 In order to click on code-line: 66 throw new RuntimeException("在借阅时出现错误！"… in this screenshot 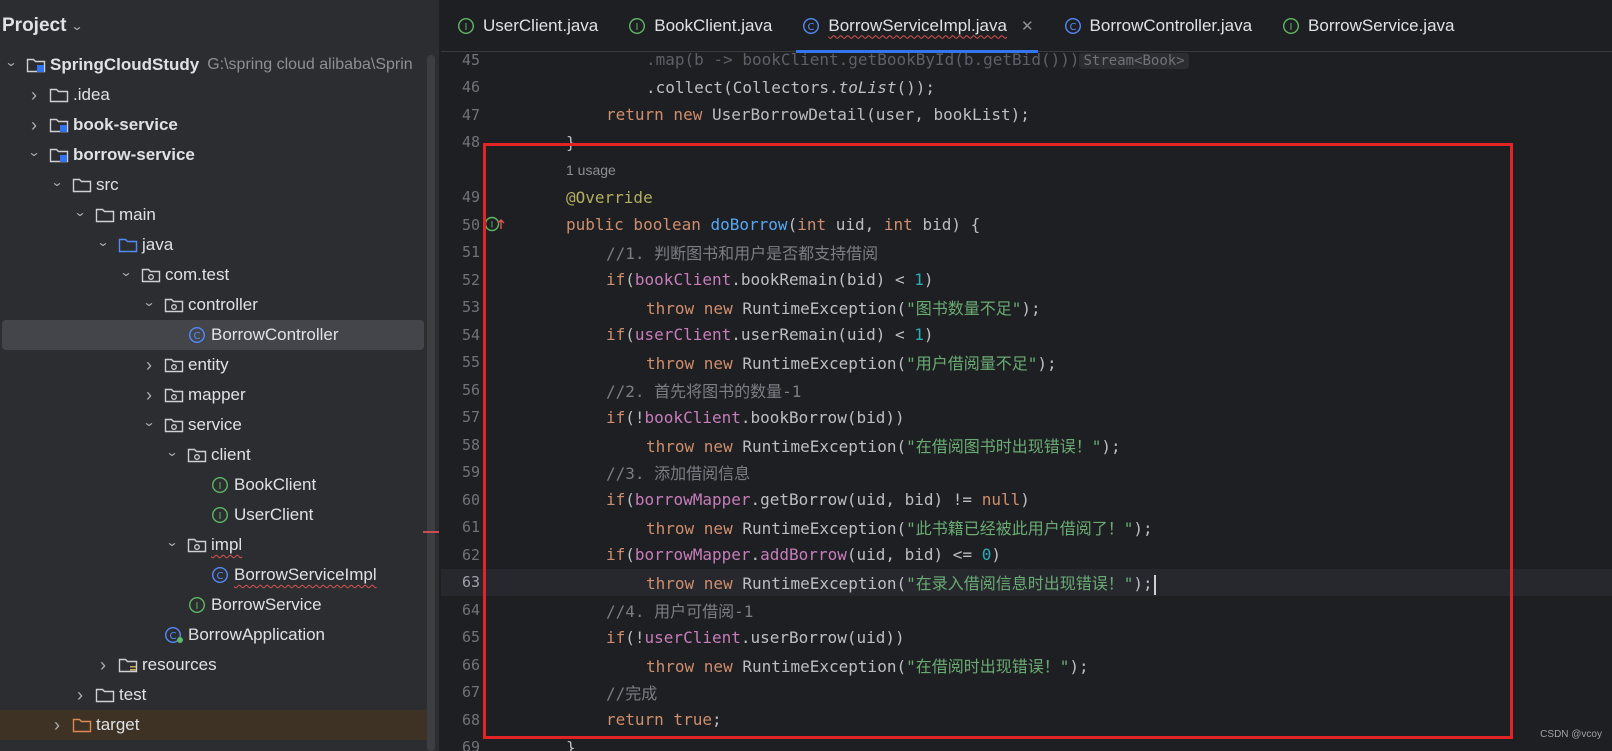, I will do `click(1026, 665)`.